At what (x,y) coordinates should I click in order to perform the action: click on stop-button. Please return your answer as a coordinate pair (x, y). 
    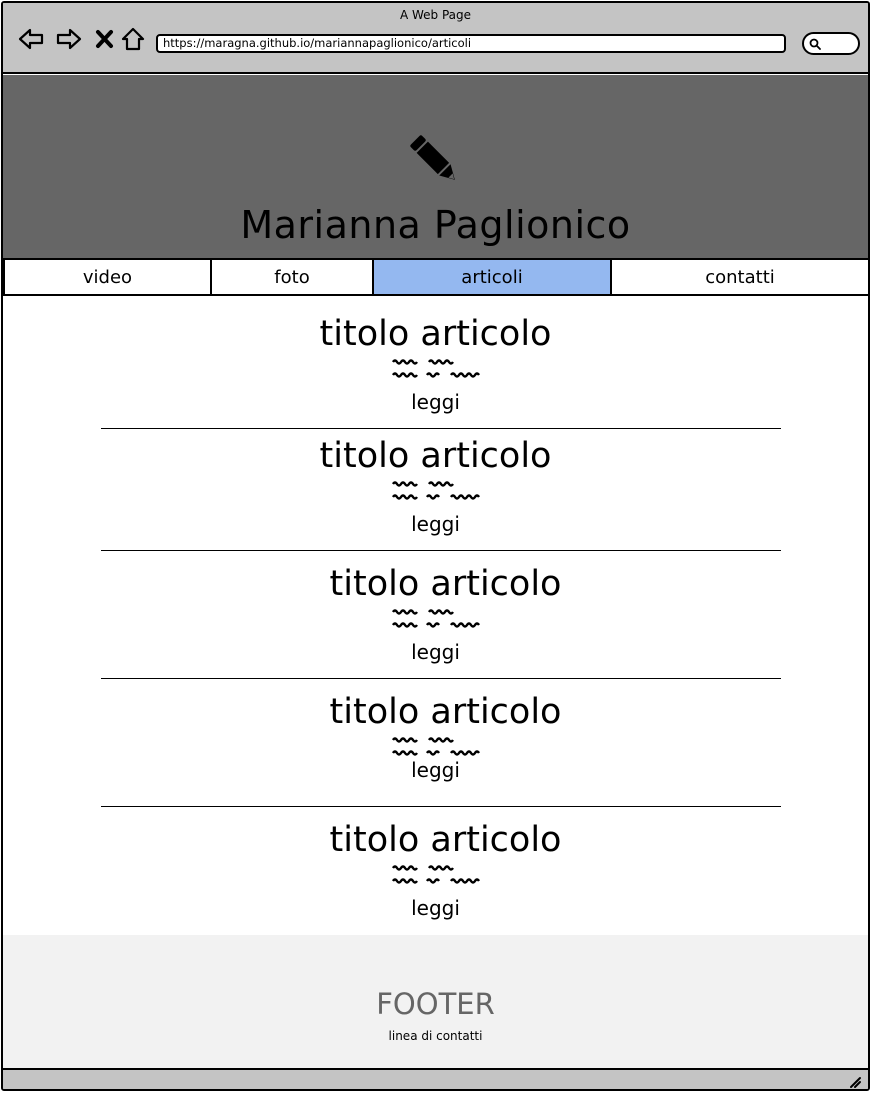
    Looking at the image, I should click on (105, 39).